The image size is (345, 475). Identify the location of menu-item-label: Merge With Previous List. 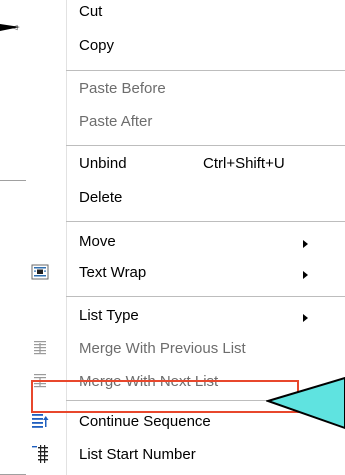
(162, 348).